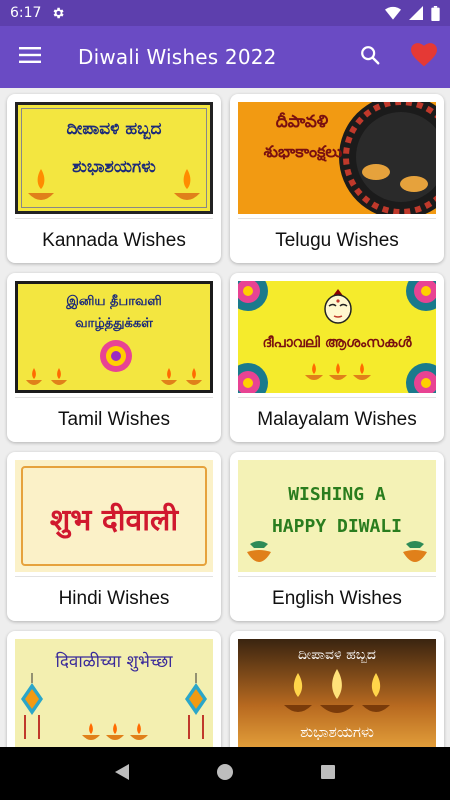 The image size is (450, 800). Describe the element at coordinates (337, 240) in the screenshot. I see `card-label: Telugu Wishes` at that location.